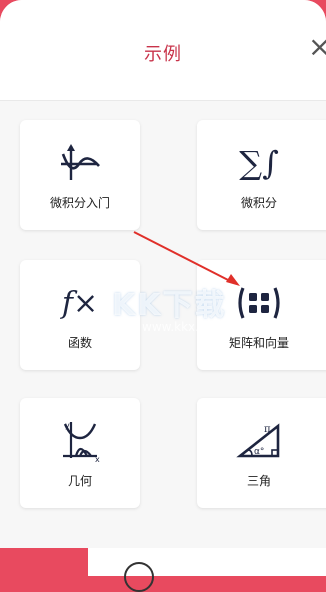 The image size is (326, 592). What do you see at coordinates (79, 481) in the screenshot?
I see `card-label: 几何` at bounding box center [79, 481].